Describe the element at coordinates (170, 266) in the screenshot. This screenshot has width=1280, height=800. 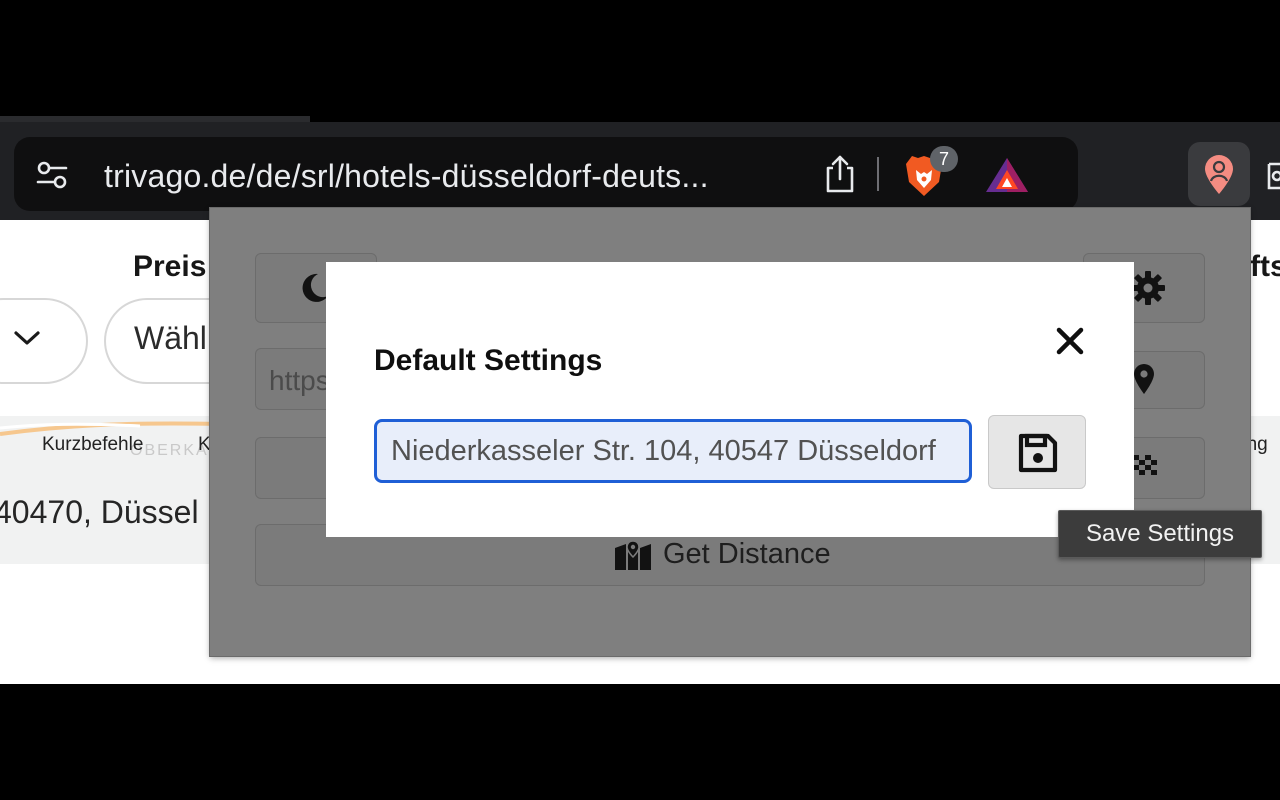
I see `price-filter-label: Preis` at that location.